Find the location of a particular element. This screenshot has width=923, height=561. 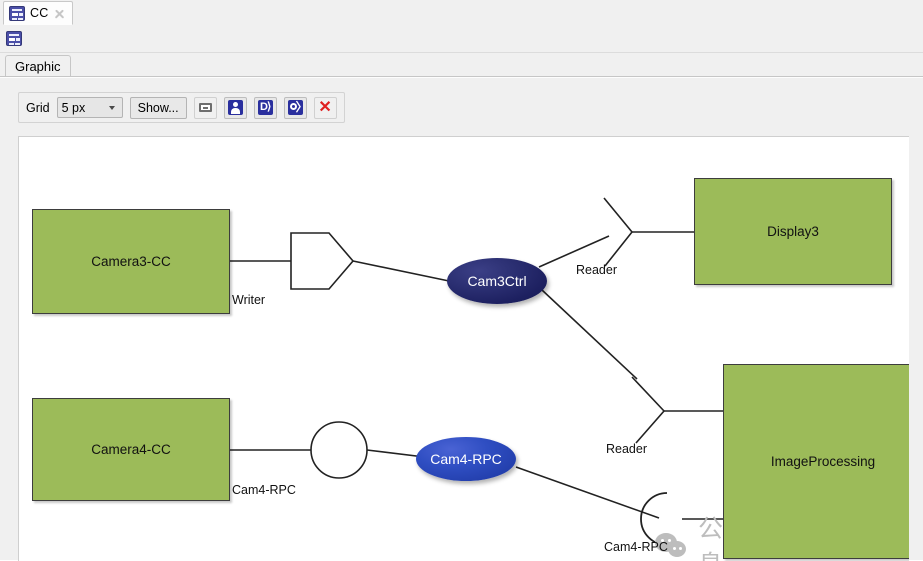

connector-label: Cam4-RPC is located at coordinates (466, 459).